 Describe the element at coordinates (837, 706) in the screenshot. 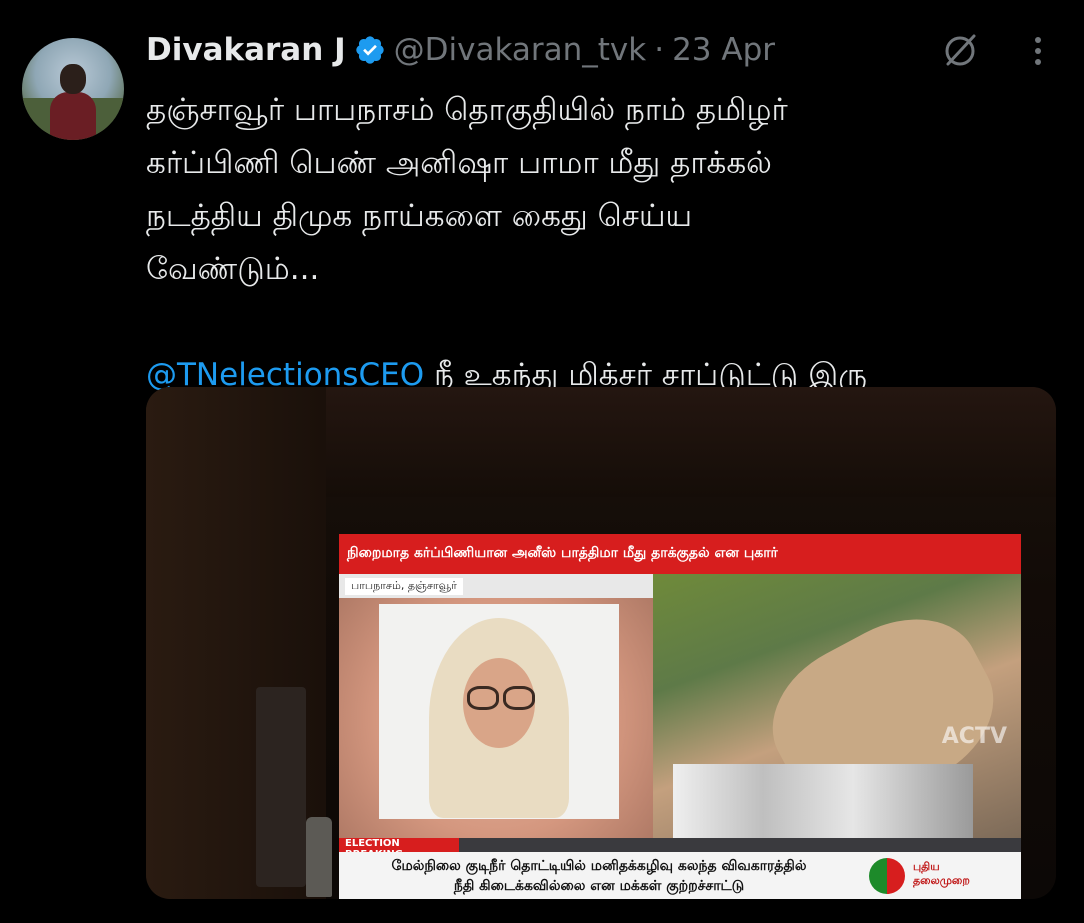

I see `video-panel: ACTV` at that location.